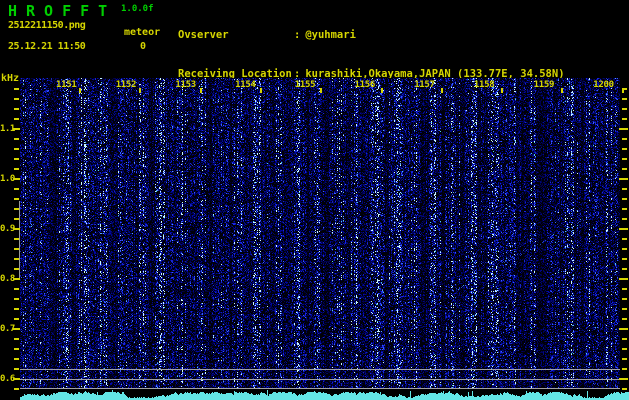 The width and height of the screenshot is (629, 400). What do you see at coordinates (544, 85) in the screenshot?
I see `time-tick-label: 1159` at bounding box center [544, 85].